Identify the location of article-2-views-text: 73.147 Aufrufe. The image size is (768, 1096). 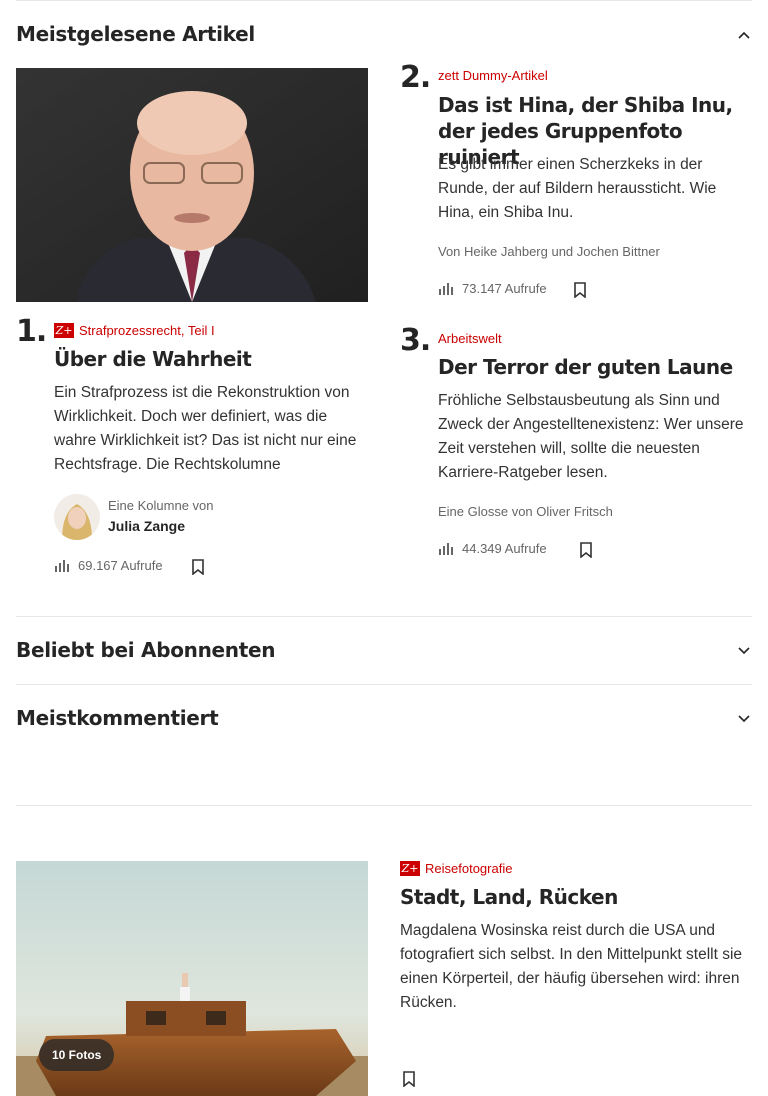
(504, 288).